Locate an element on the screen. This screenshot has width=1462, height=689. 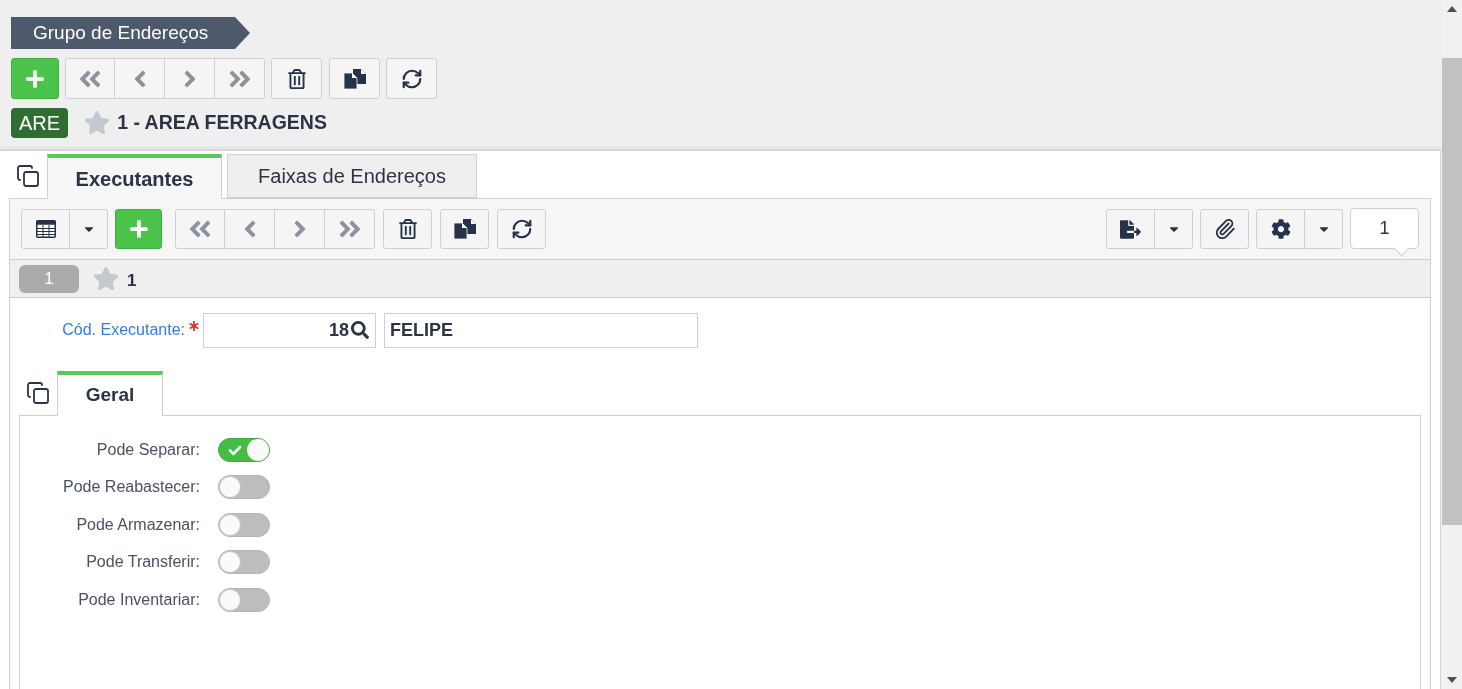
settings-icon is located at coordinates (1280, 229).